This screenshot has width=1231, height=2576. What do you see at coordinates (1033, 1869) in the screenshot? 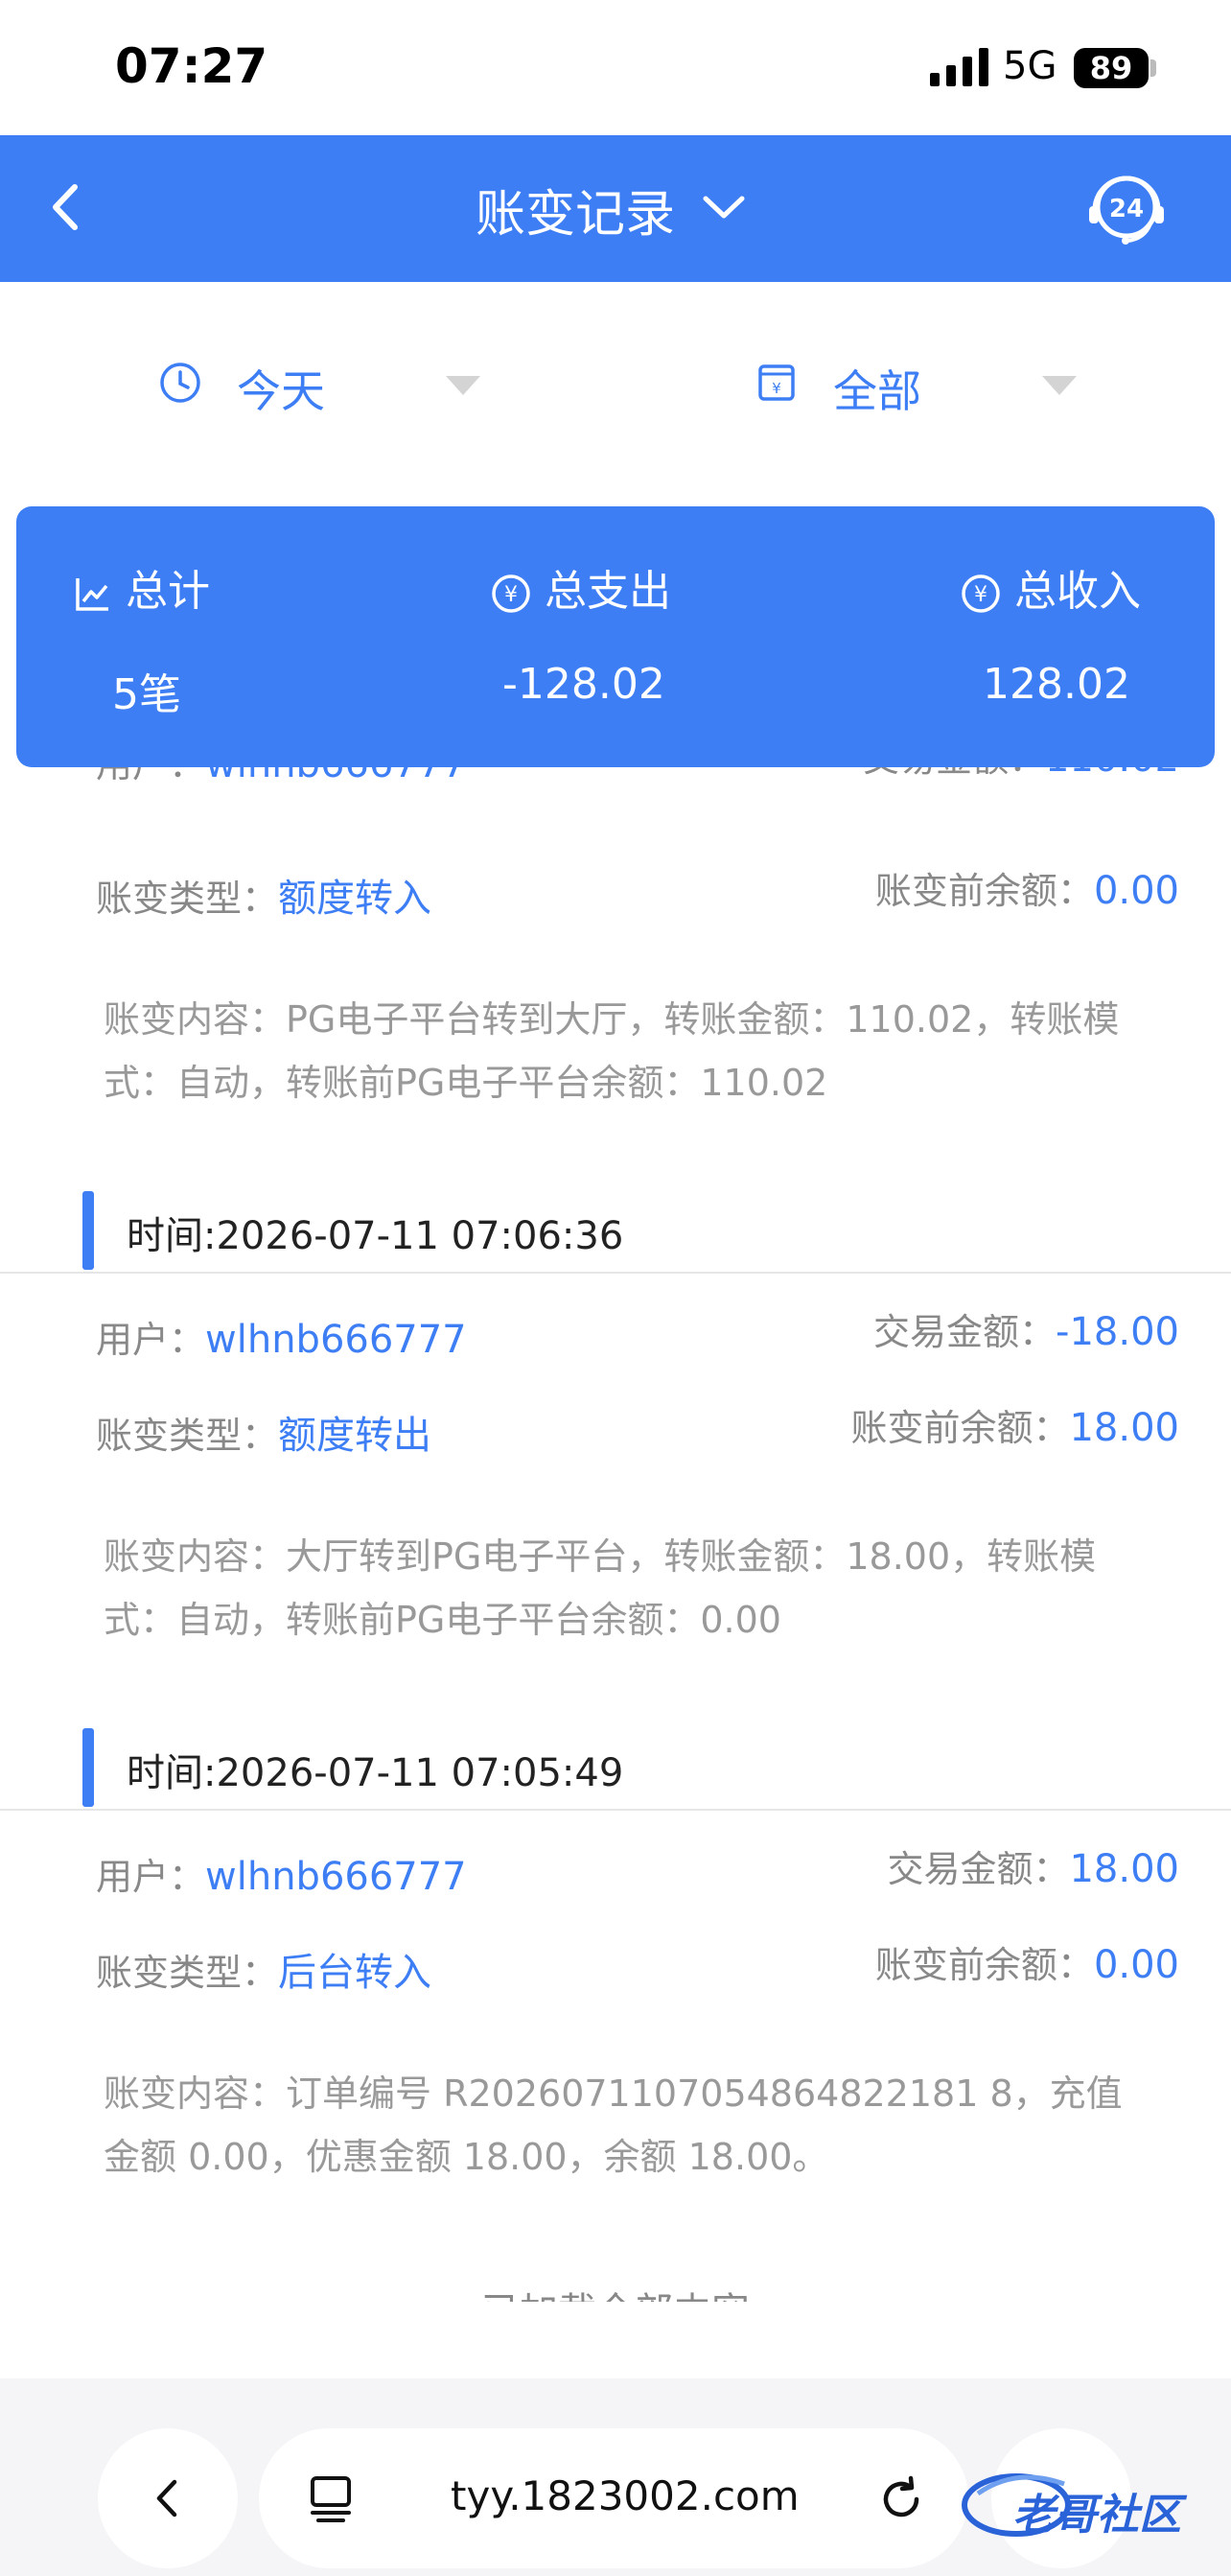
I see `record-amount-row: 交易金额：18.00` at bounding box center [1033, 1869].